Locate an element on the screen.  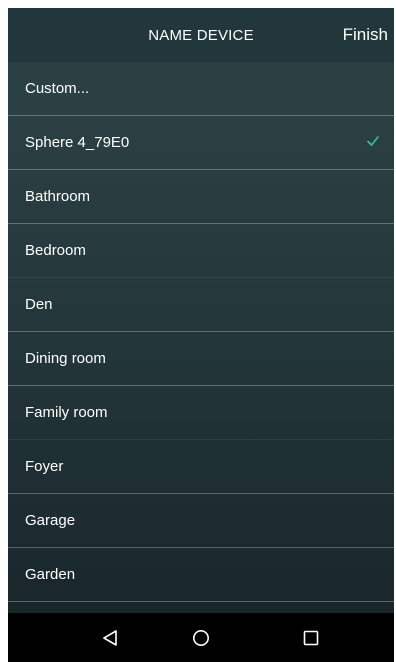
list-item-label: Bedroom is located at coordinates (55, 250).